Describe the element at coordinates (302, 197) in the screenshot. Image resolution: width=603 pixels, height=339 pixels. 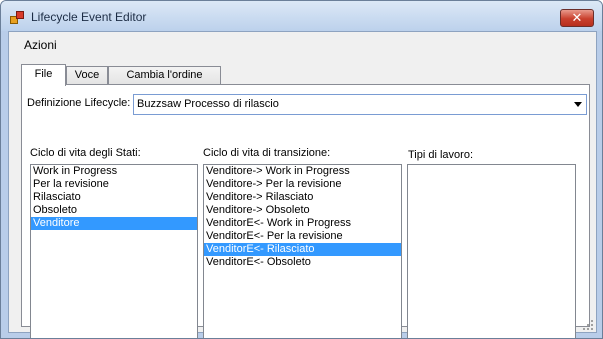
I see `list-item: Venditore-> Rilasciato` at that location.